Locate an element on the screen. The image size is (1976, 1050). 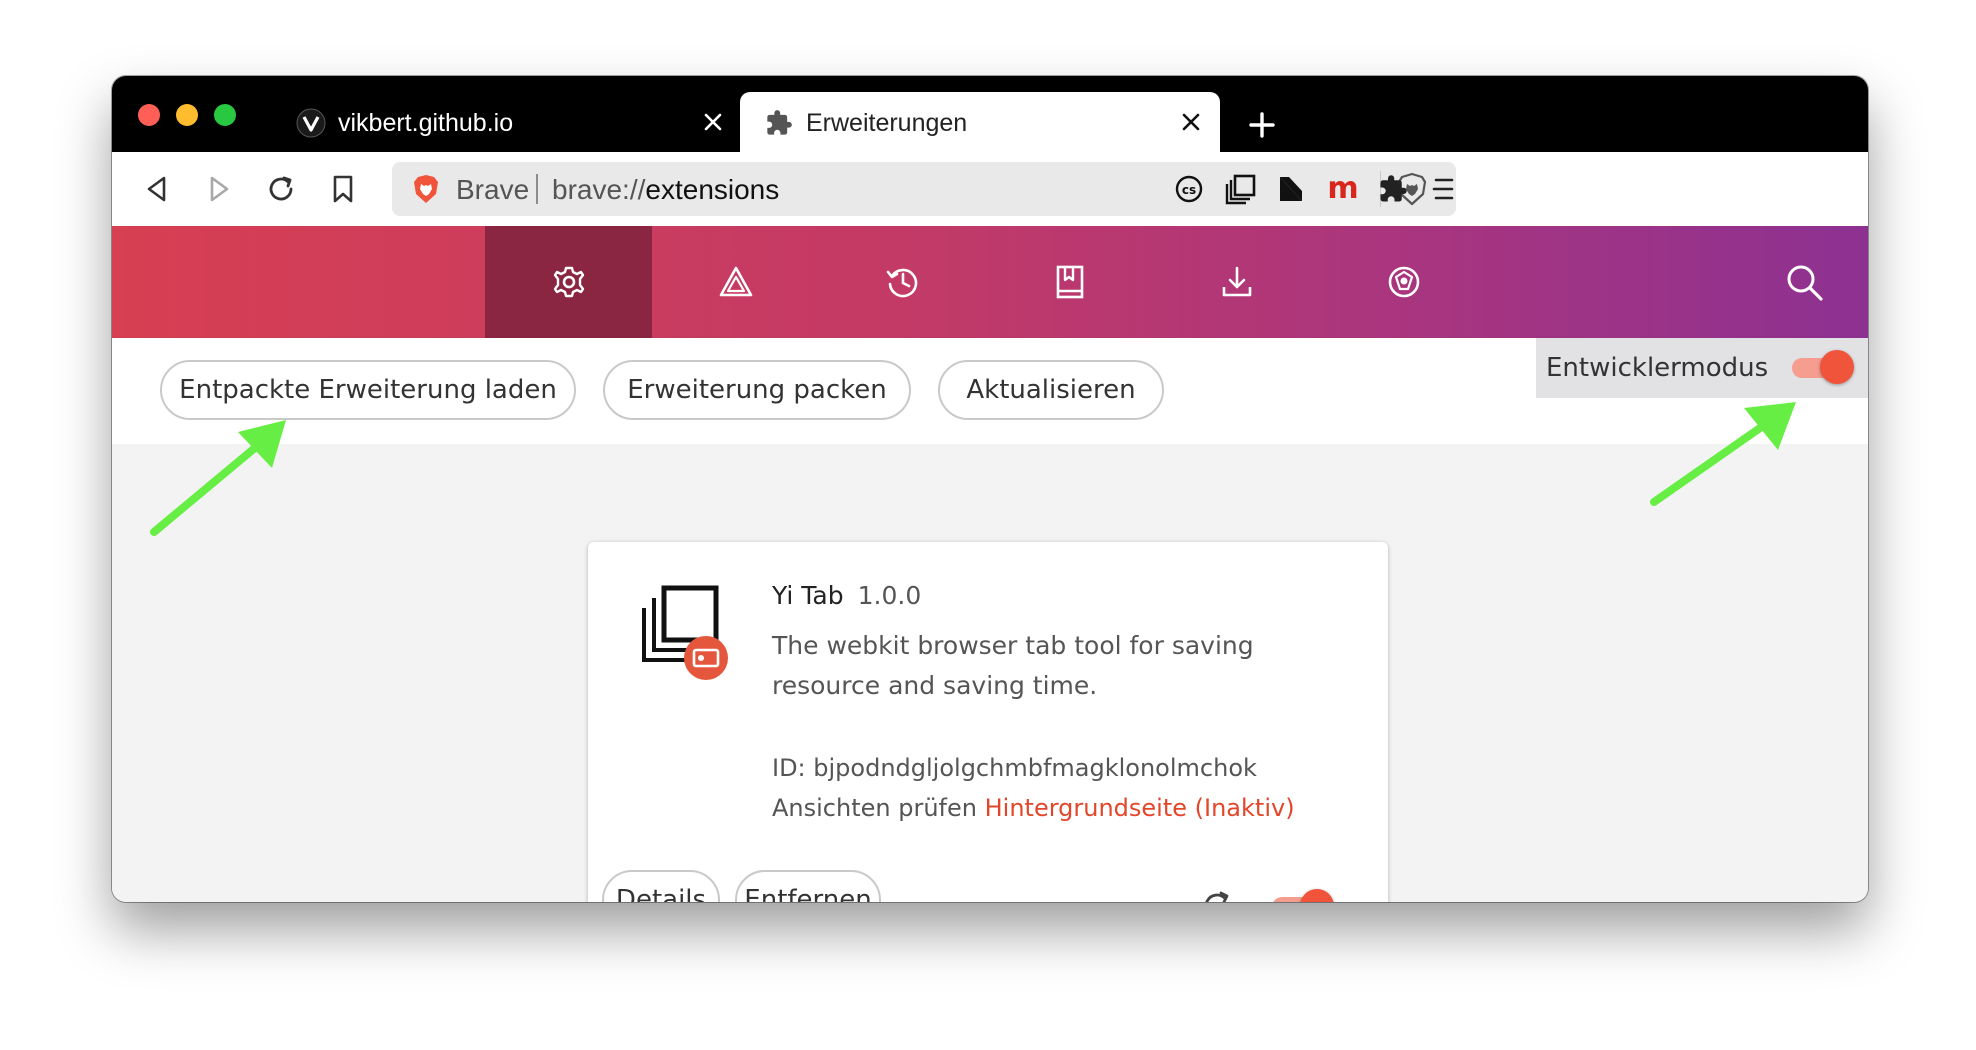
extension-name: Yi Tab is located at coordinates (808, 595).